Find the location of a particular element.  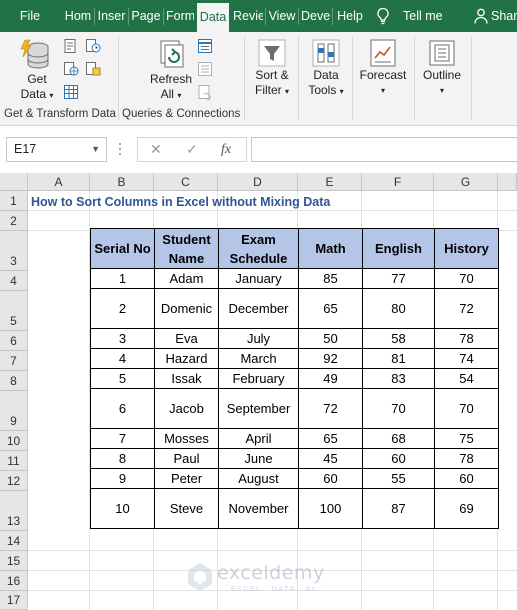

cell-name: Adam is located at coordinates (186, 278).